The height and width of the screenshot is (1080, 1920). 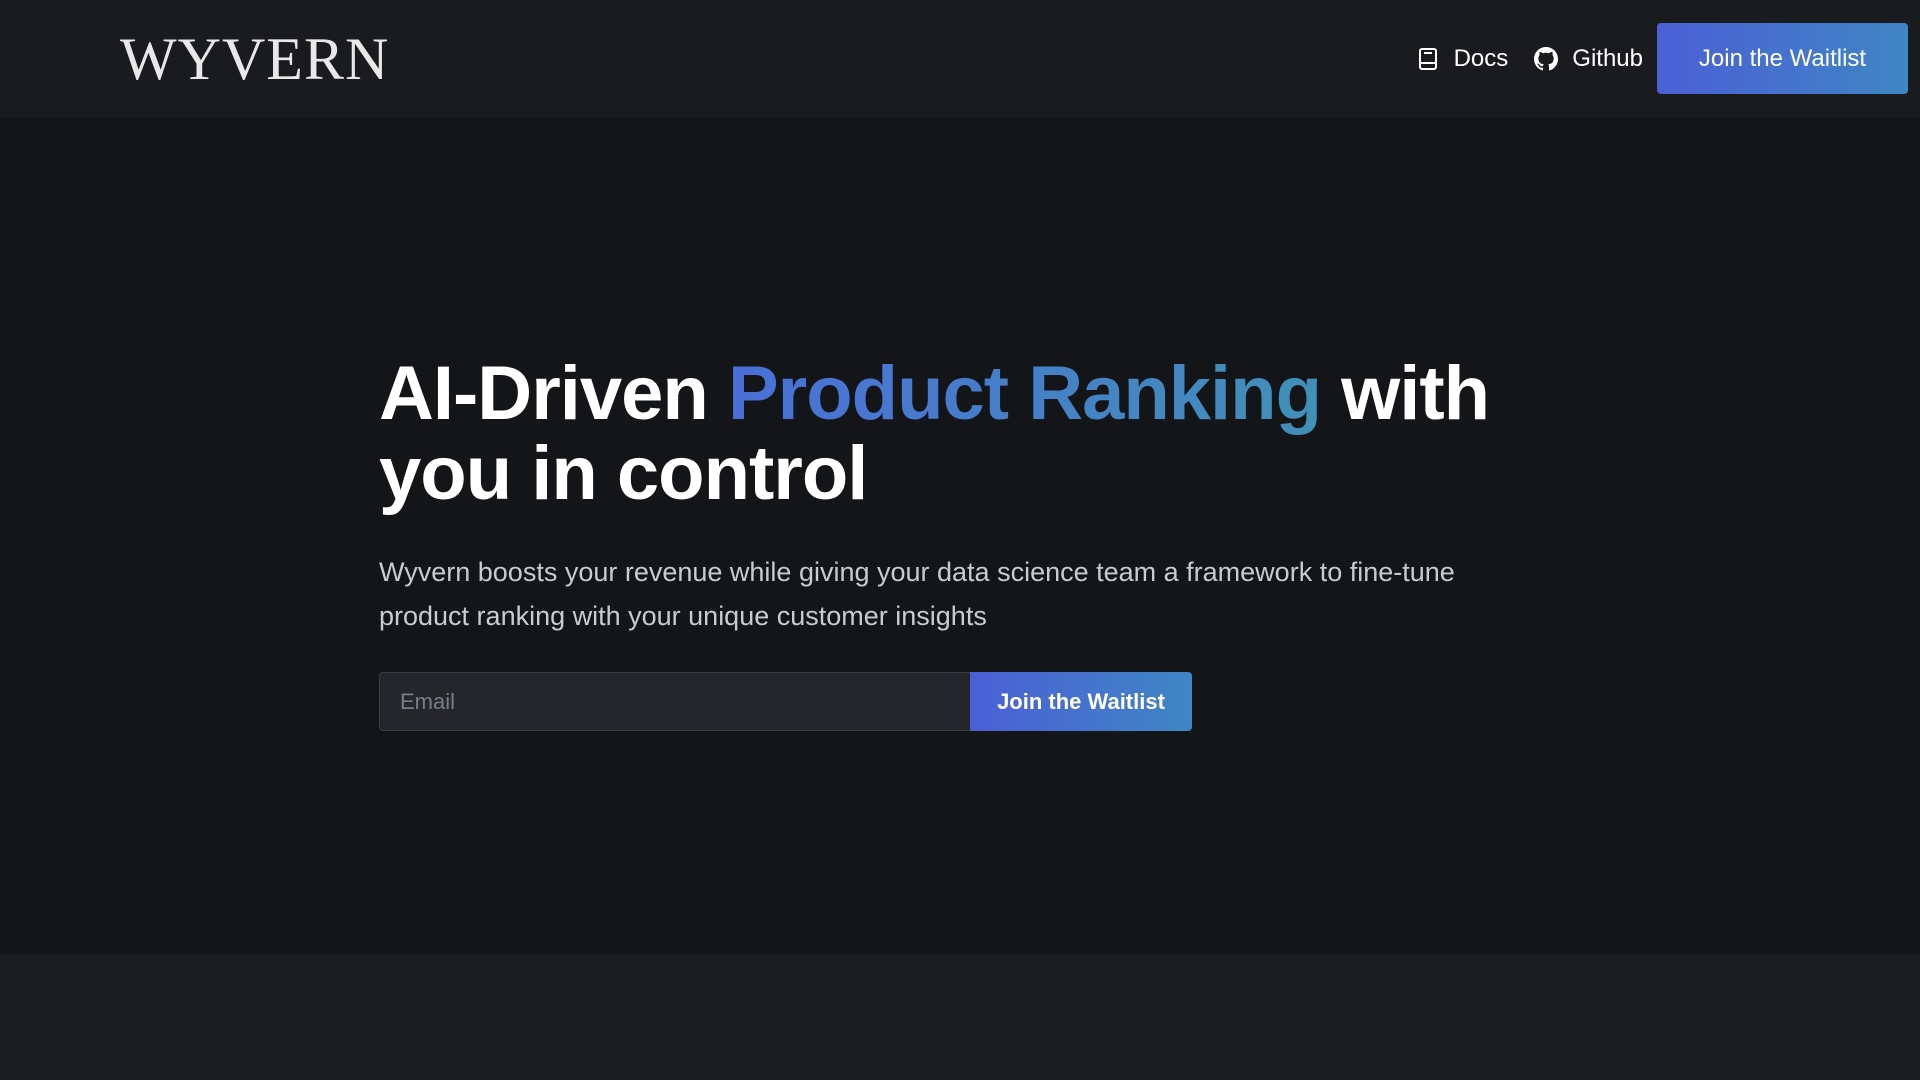 What do you see at coordinates (553, 393) in the screenshot?
I see `headline-text-start: AI-Driven` at bounding box center [553, 393].